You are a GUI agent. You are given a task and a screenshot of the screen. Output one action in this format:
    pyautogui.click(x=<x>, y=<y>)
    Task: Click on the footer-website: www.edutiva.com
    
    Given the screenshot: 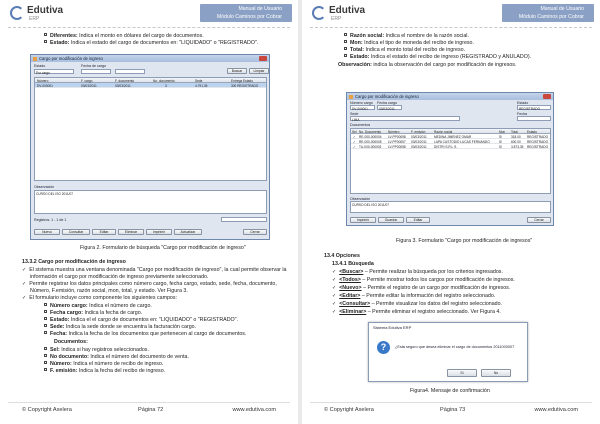 What is the action you would take?
    pyautogui.click(x=556, y=410)
    